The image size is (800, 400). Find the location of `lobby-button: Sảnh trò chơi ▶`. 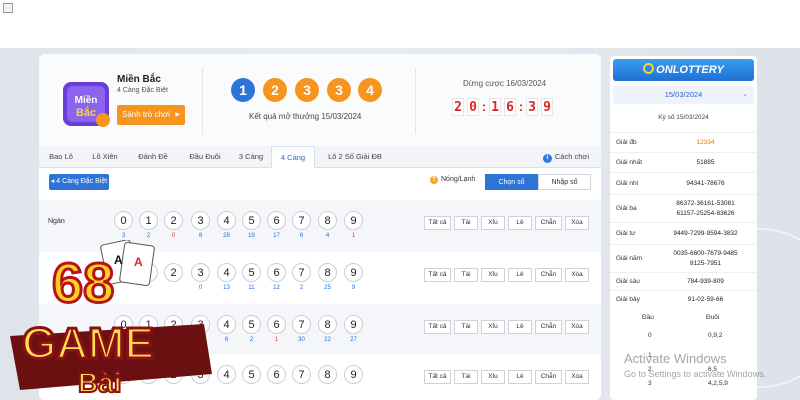

lobby-button: Sảnh trò chơi ▶ is located at coordinates (151, 115).